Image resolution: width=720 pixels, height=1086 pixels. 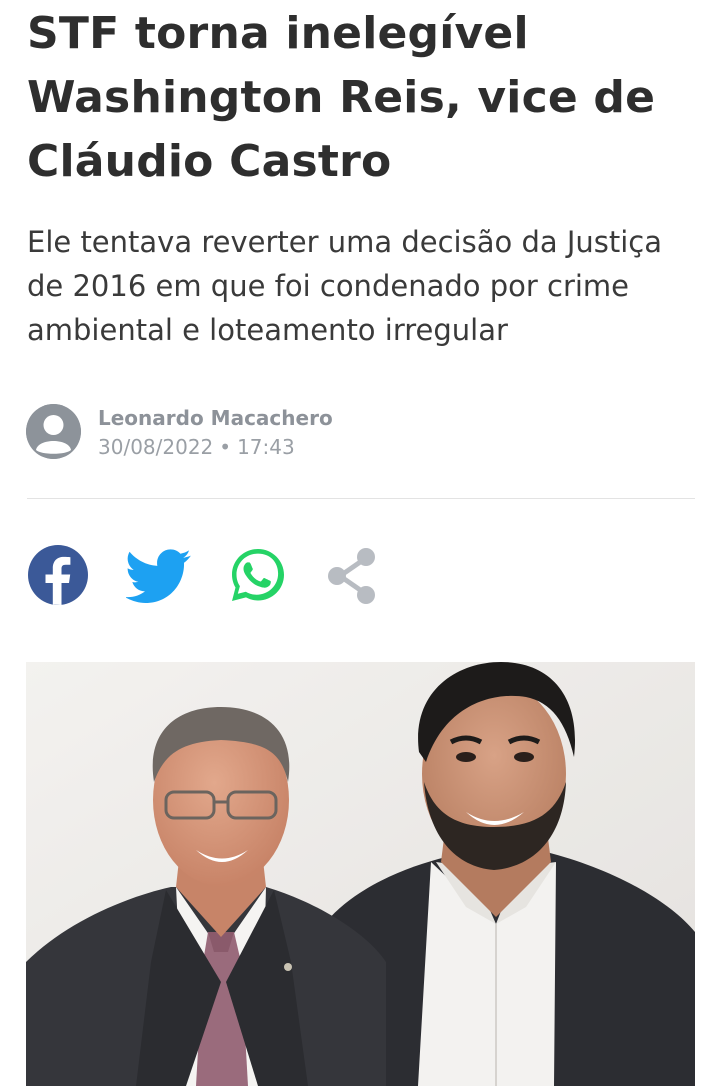 What do you see at coordinates (356, 433) in the screenshot?
I see `byline: Leonardo Macachero 30/08/2022 • 17:43` at bounding box center [356, 433].